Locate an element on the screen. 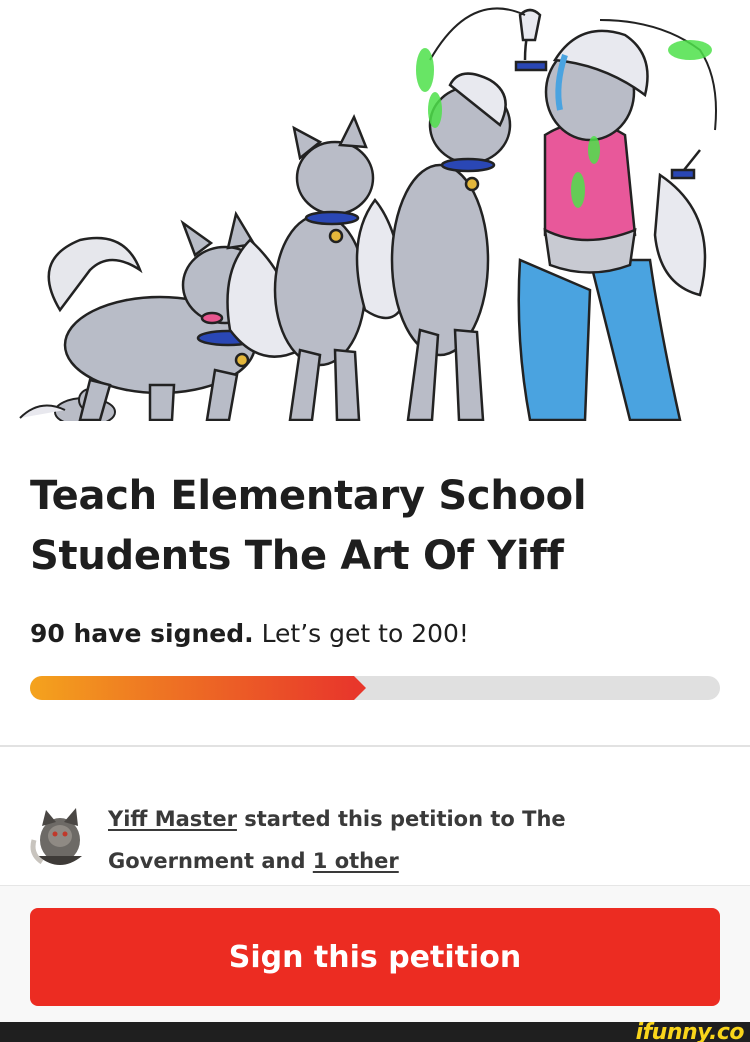 Image resolution: width=750 pixels, height=1042 pixels. signature-progress-fill is located at coordinates (198, 688).